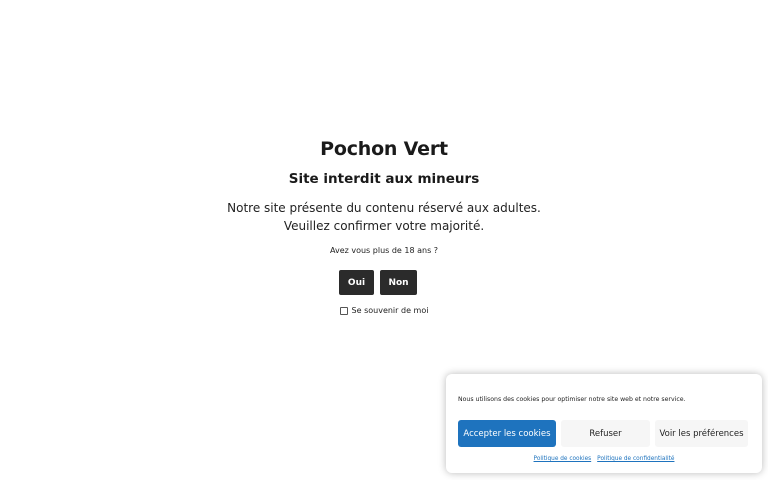 The width and height of the screenshot is (768, 480). What do you see at coordinates (356, 282) in the screenshot?
I see `yes-button: Oui` at bounding box center [356, 282].